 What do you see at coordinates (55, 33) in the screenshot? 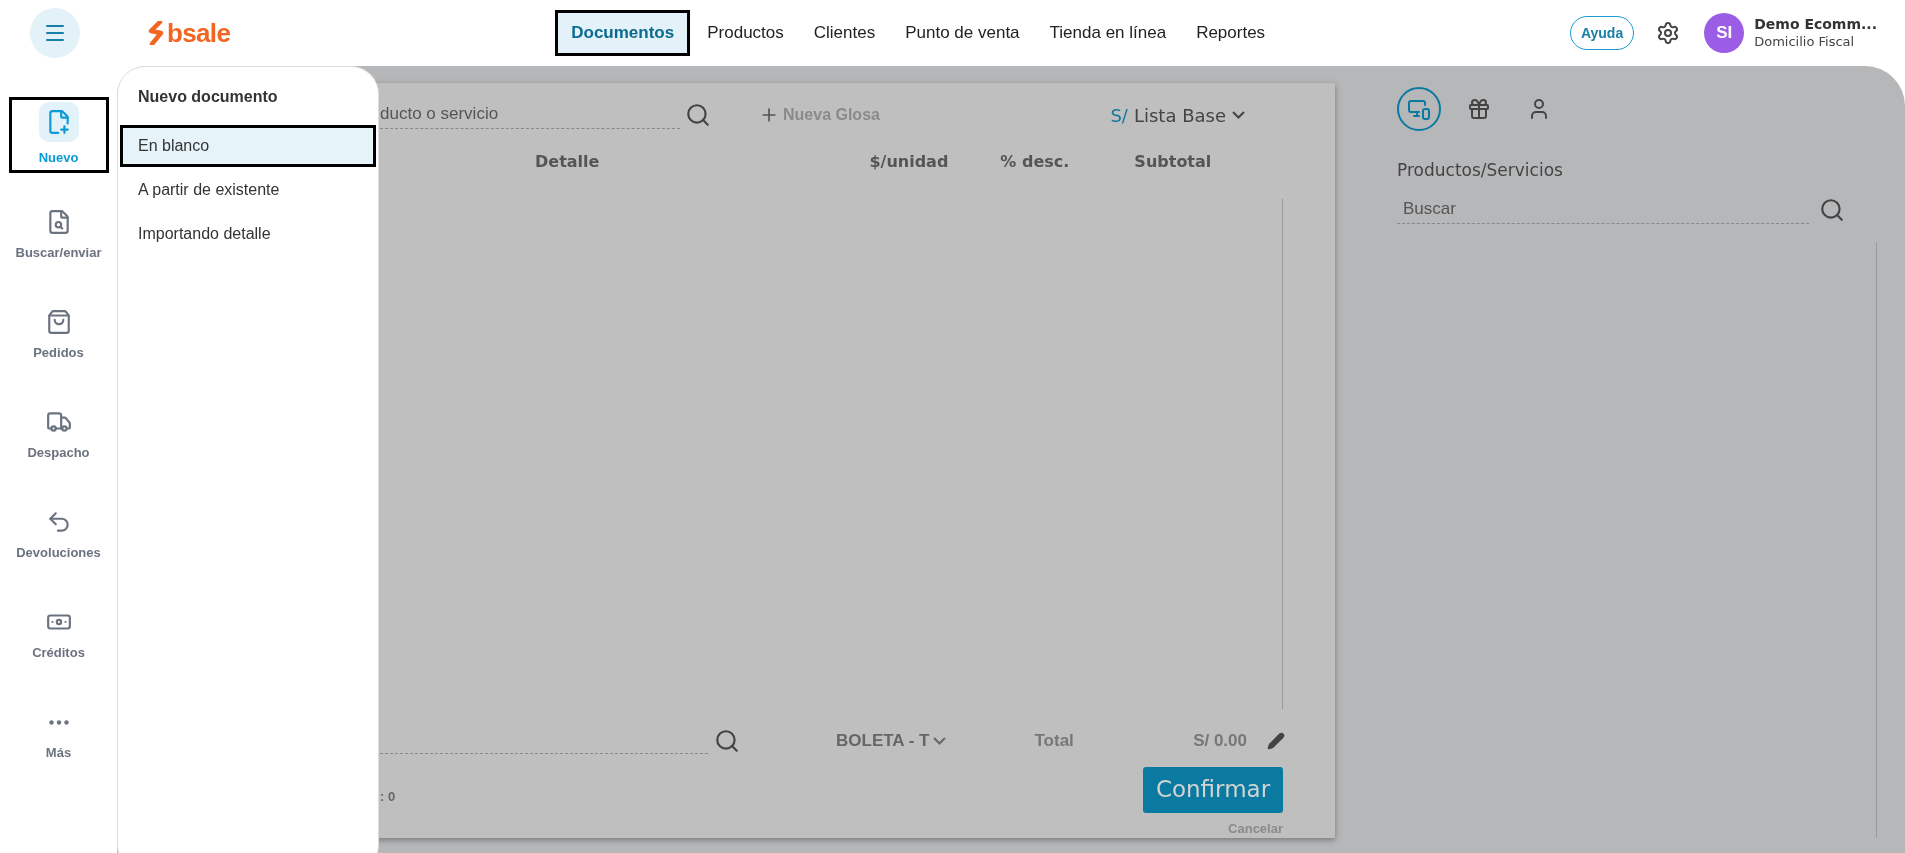
I see `menu-button` at bounding box center [55, 33].